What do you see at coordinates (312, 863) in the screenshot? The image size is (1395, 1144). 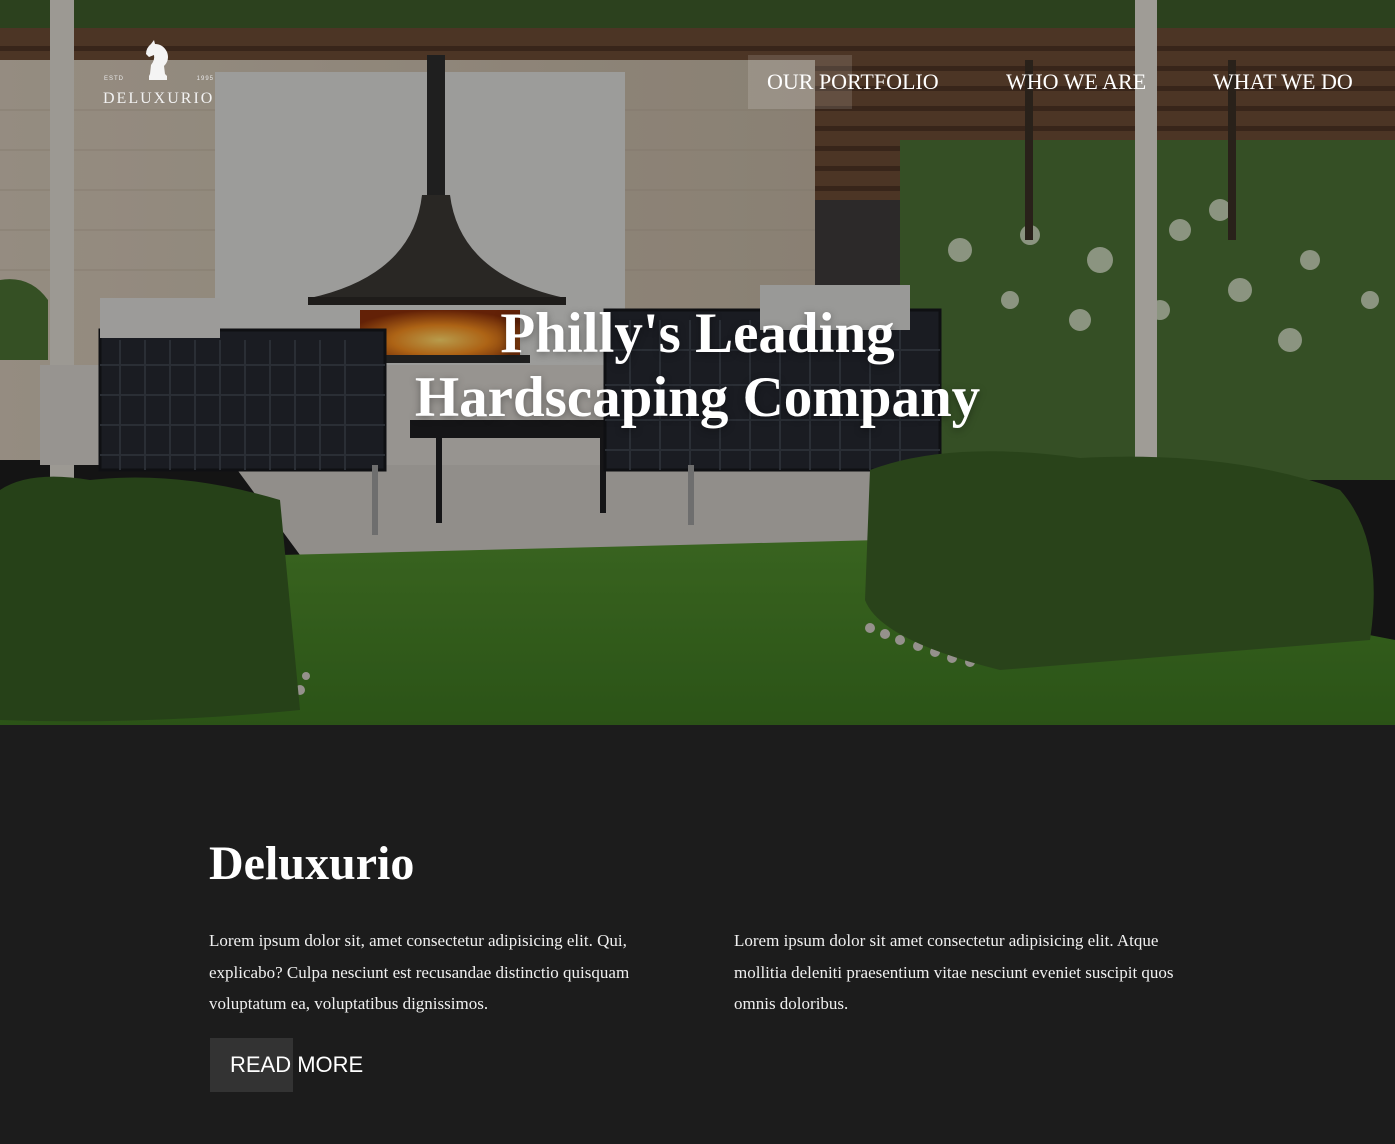 I see `about-heading: Deluxurio` at bounding box center [312, 863].